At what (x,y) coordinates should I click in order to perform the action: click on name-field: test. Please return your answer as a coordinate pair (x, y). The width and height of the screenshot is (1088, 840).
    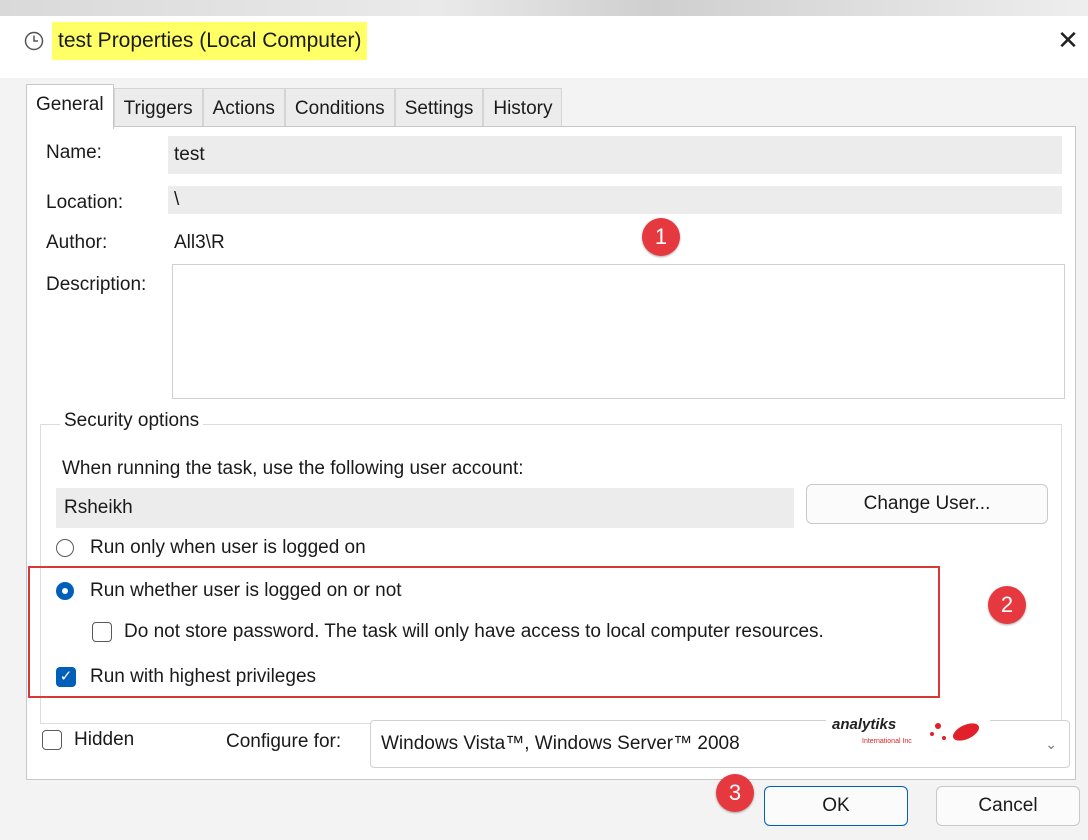
    Looking at the image, I should click on (615, 155).